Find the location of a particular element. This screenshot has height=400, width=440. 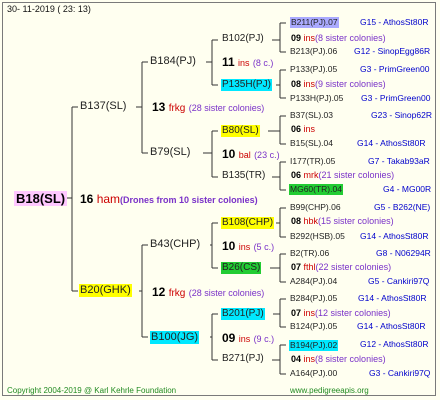

g4-src-10: G14 - AthosSt80R is located at coordinates (394, 236).